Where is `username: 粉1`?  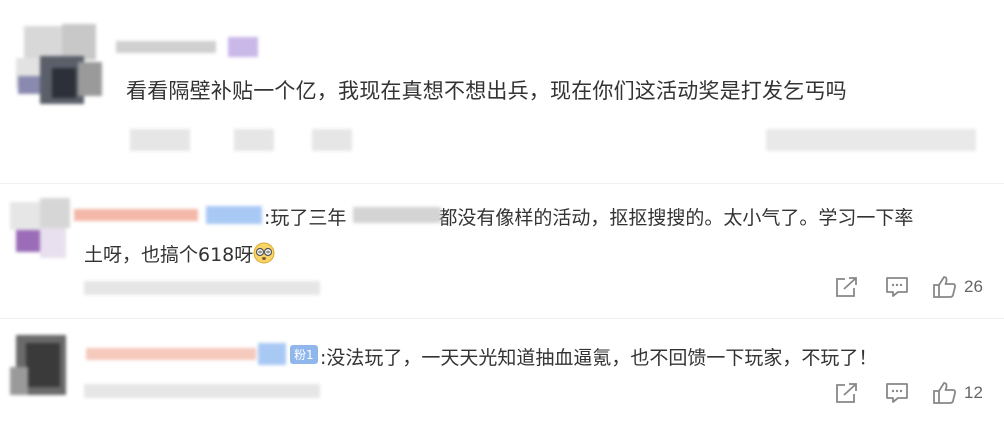
username: 粉1 is located at coordinates (199, 354).